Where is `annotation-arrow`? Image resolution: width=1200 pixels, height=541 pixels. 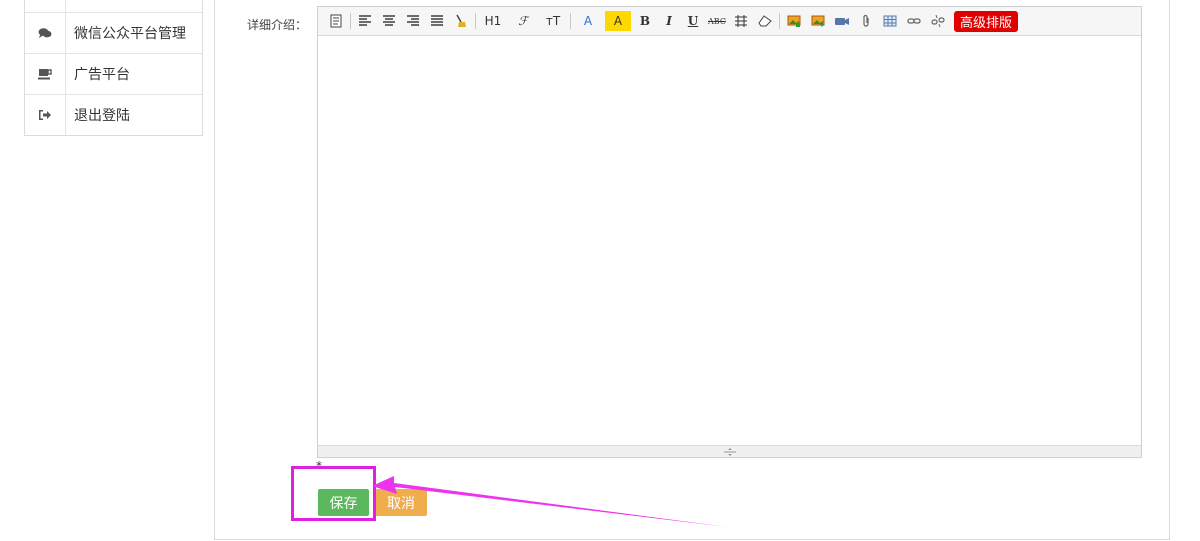
annotation-arrow is located at coordinates (549, 501).